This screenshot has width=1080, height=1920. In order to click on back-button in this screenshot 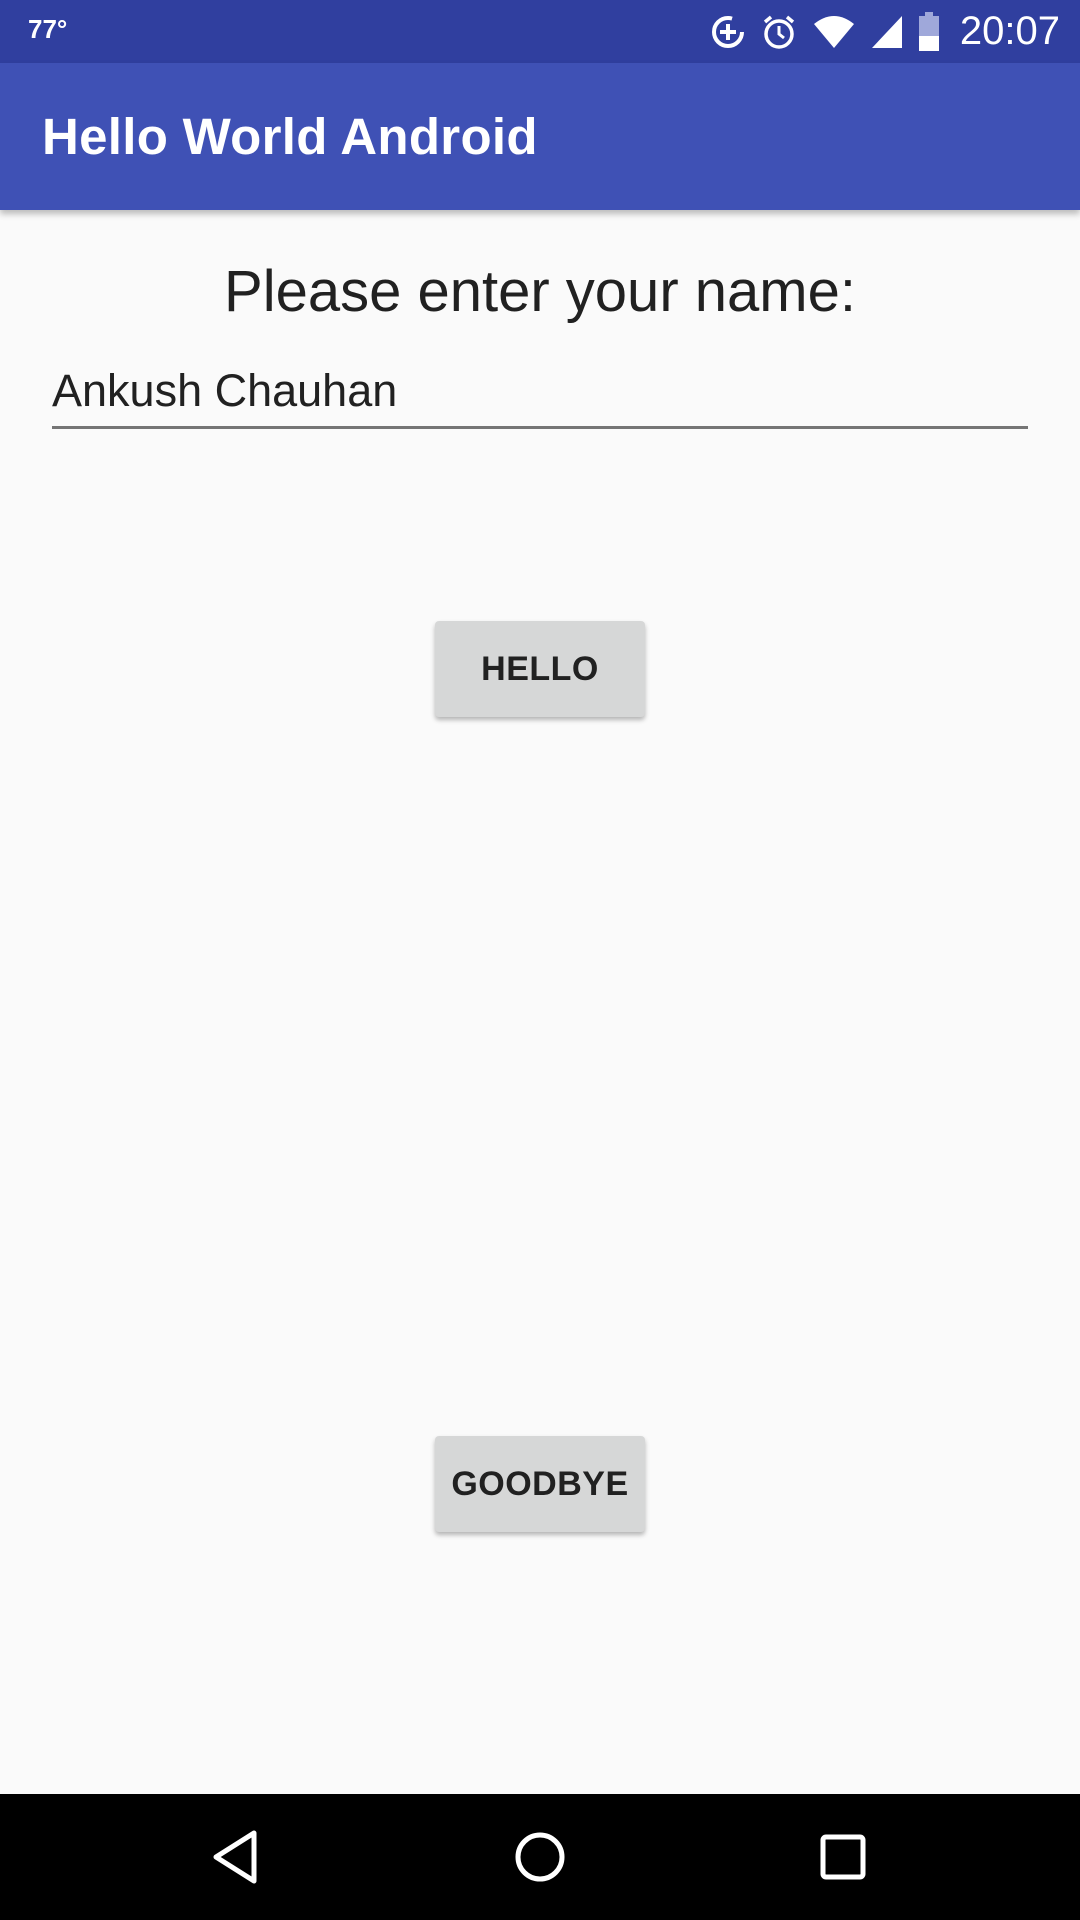, I will do `click(235, 1857)`.